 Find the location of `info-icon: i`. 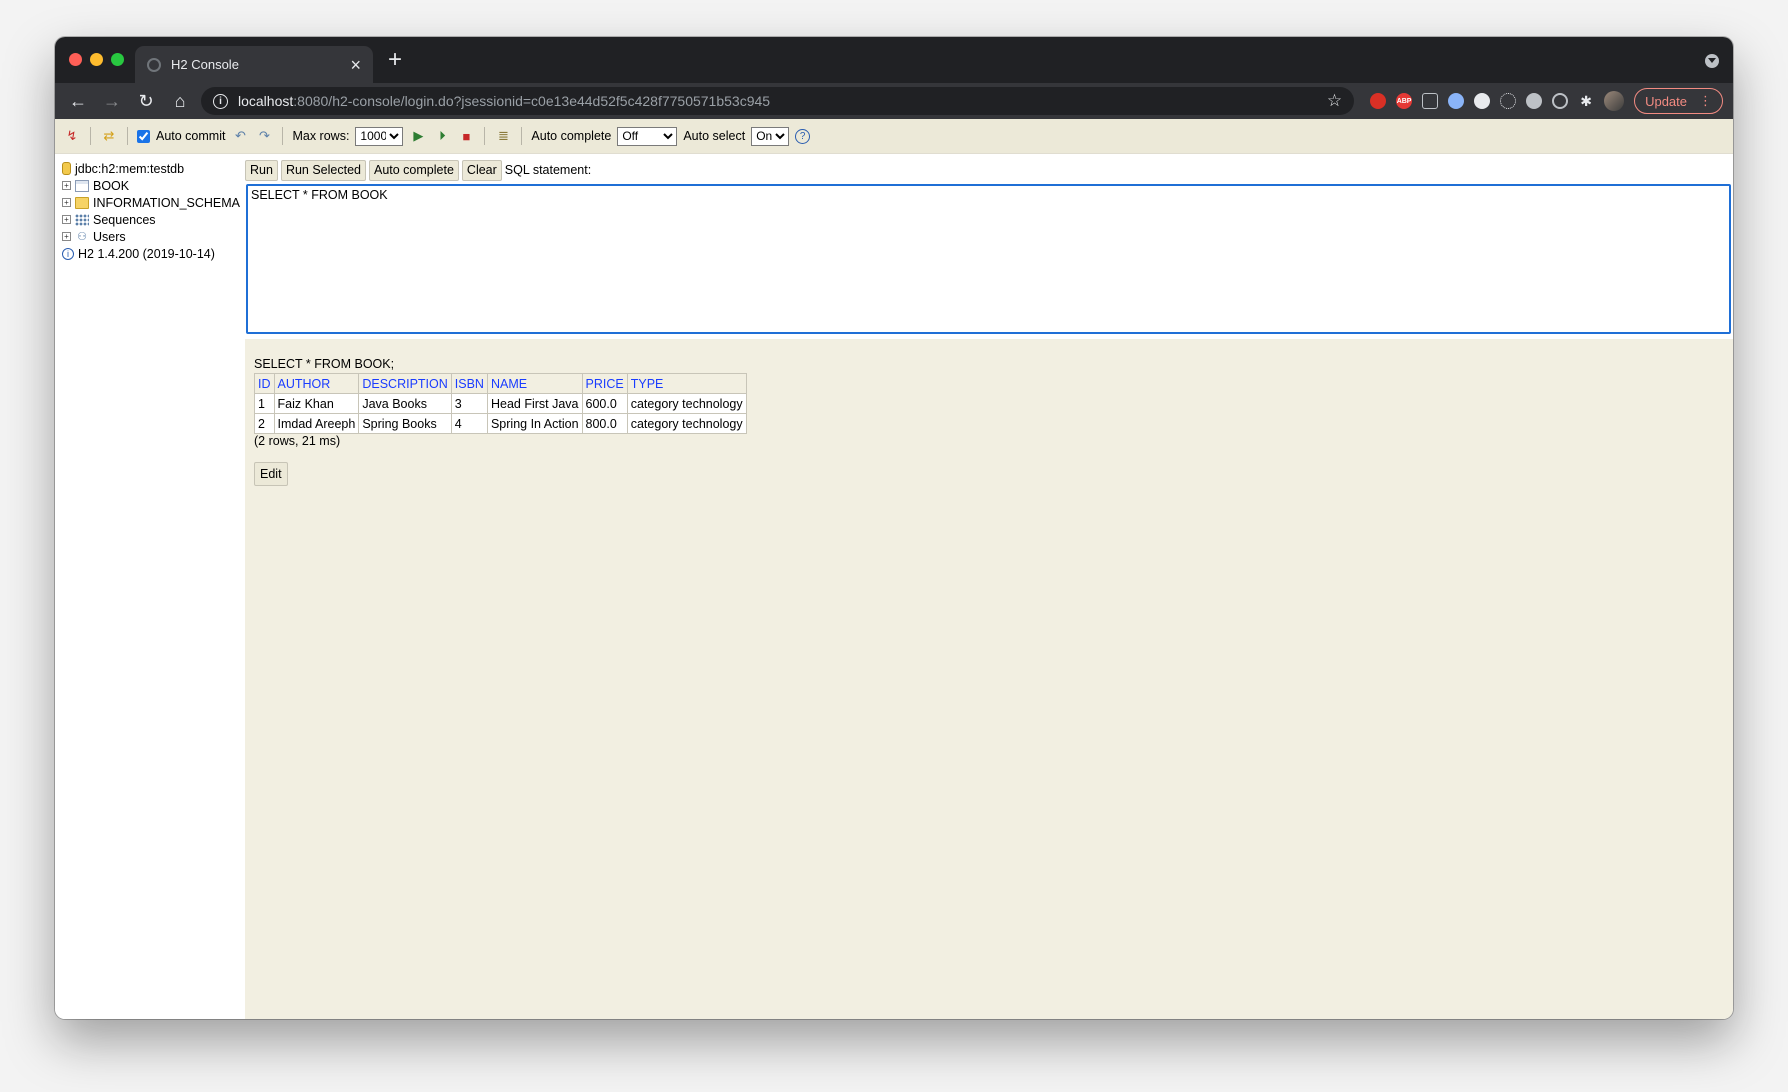

info-icon: i is located at coordinates (68, 253).